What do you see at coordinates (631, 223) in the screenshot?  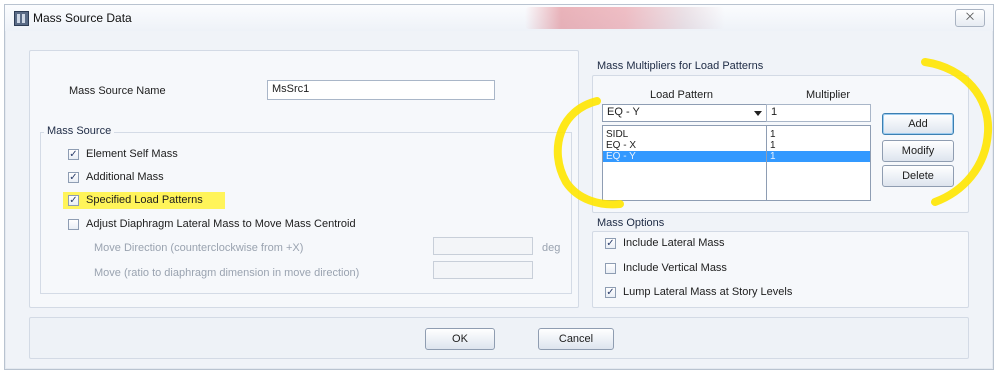 I see `mass-options-title: Mass Options` at bounding box center [631, 223].